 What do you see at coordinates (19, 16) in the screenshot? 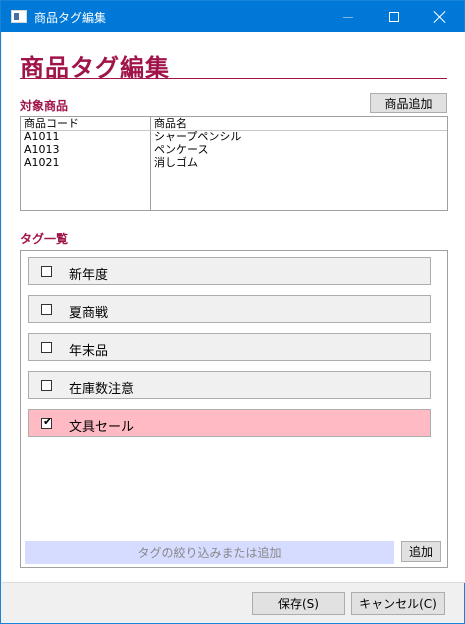
I see `app-icon` at bounding box center [19, 16].